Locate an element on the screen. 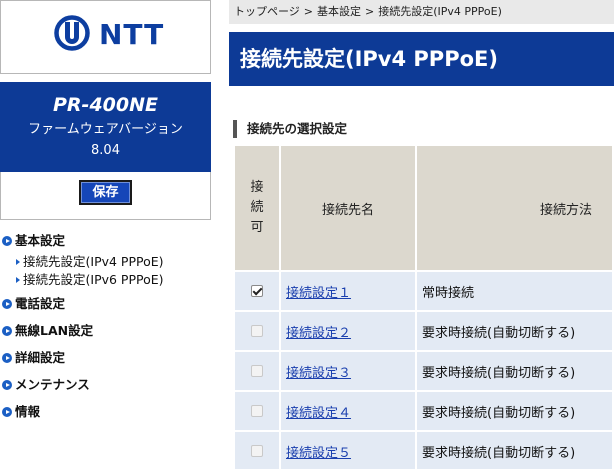 The height and width of the screenshot is (469, 614). firmware-version: 8.04 is located at coordinates (105, 150).